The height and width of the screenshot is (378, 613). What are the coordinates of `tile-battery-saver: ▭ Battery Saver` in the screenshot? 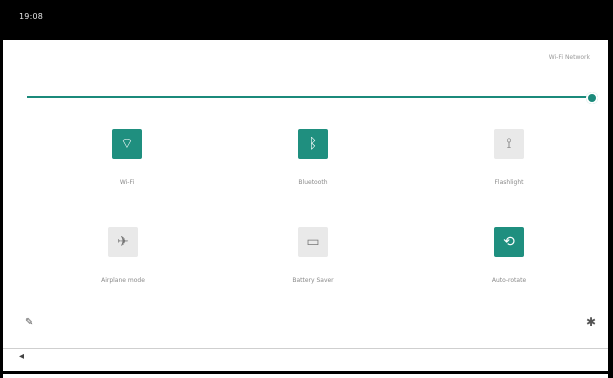 It's located at (313, 264).